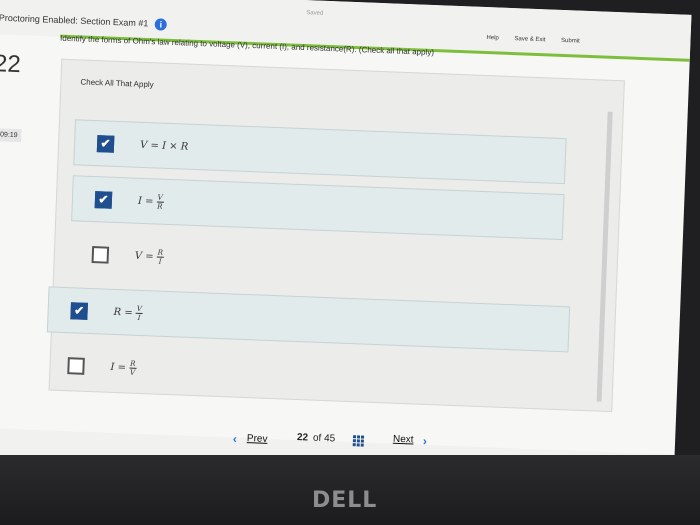 The width and height of the screenshot is (700, 525). I want to click on fraction-denominator: V, so click(132, 372).